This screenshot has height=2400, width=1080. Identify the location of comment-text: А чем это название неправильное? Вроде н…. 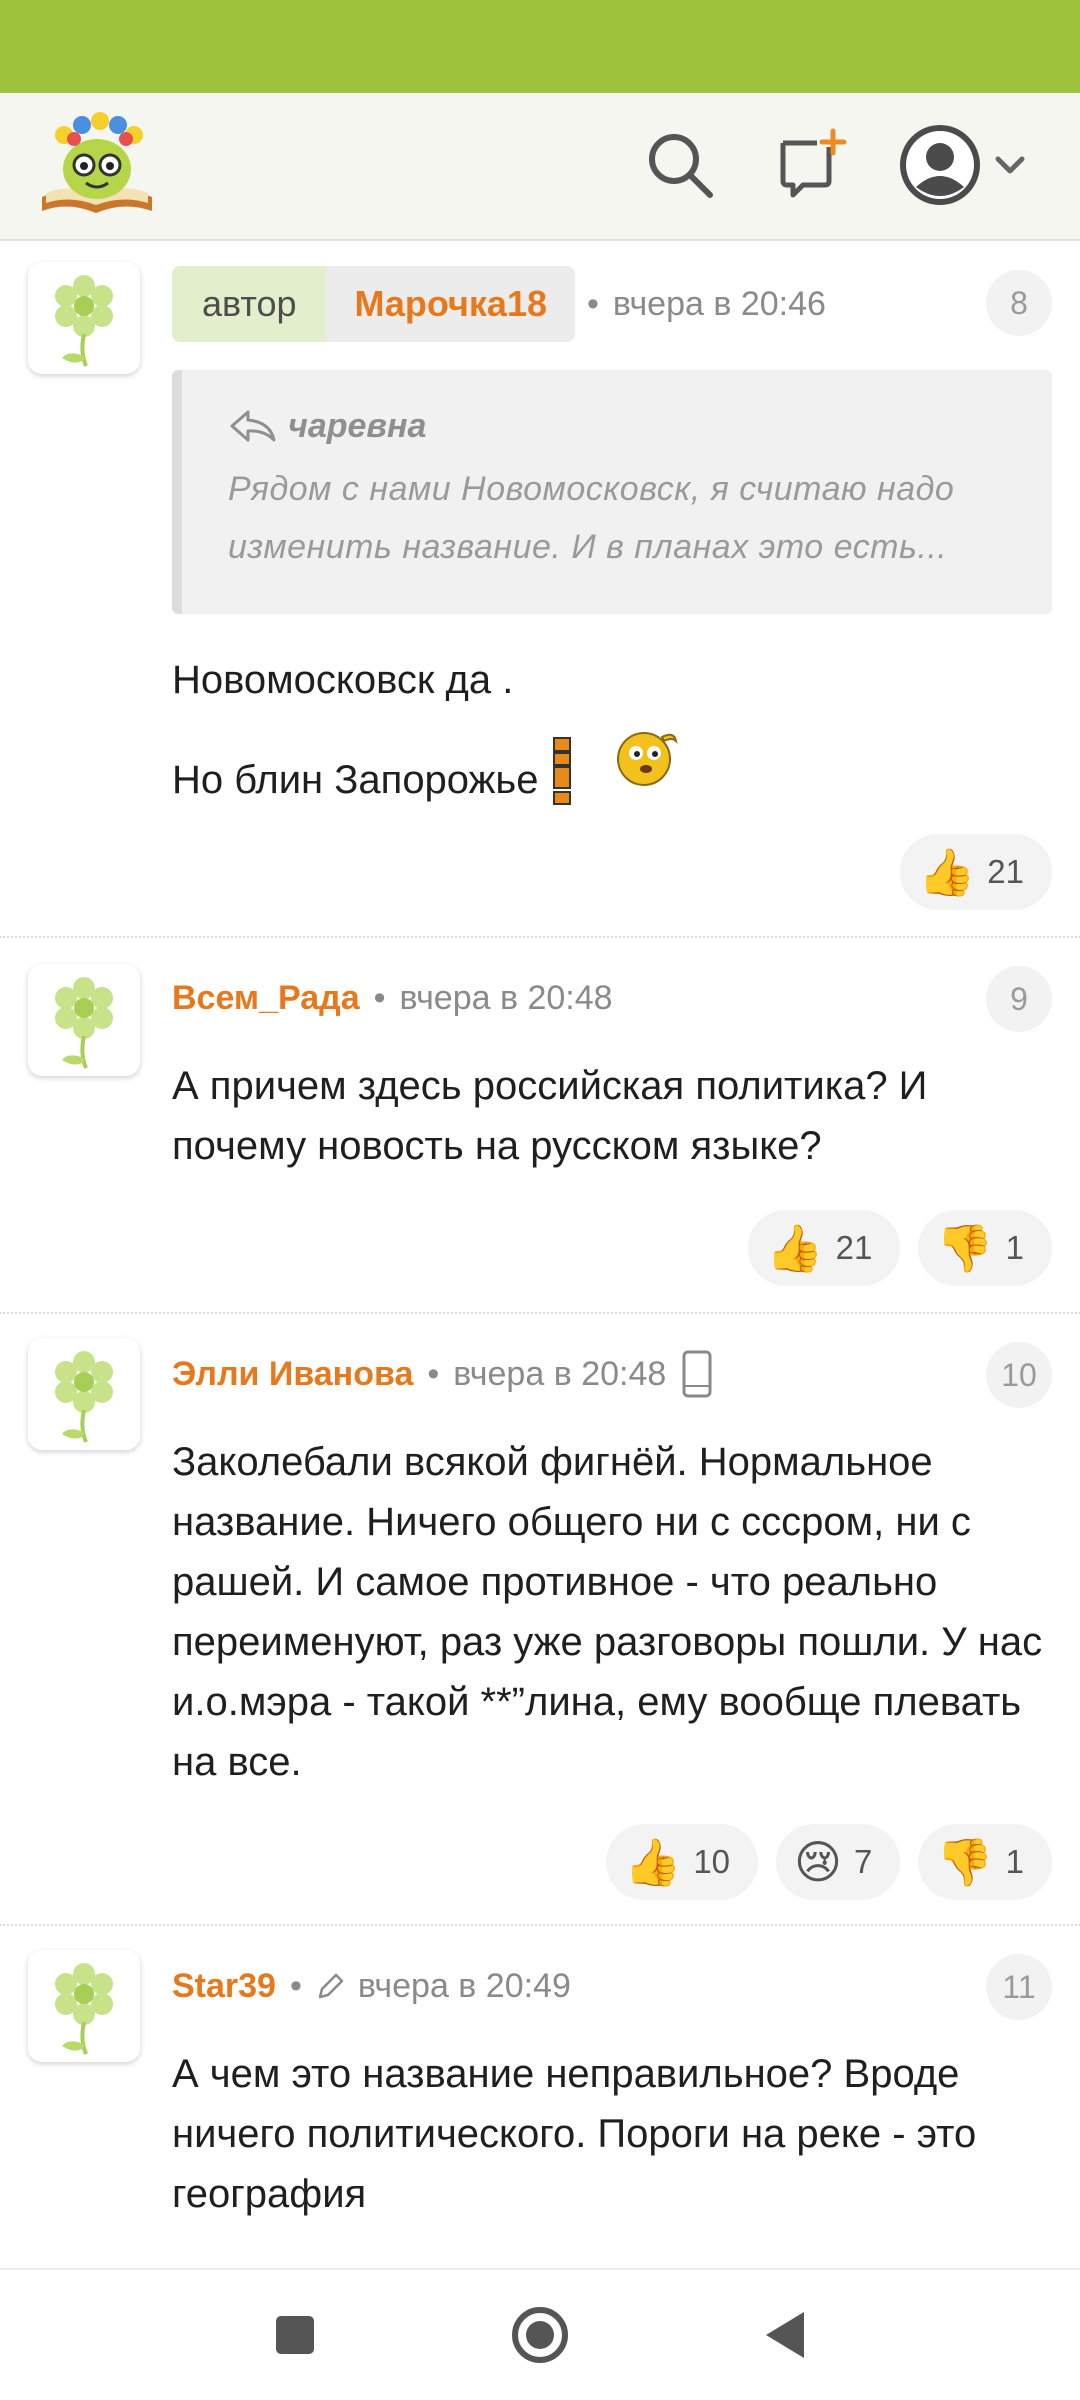
(574, 2134).